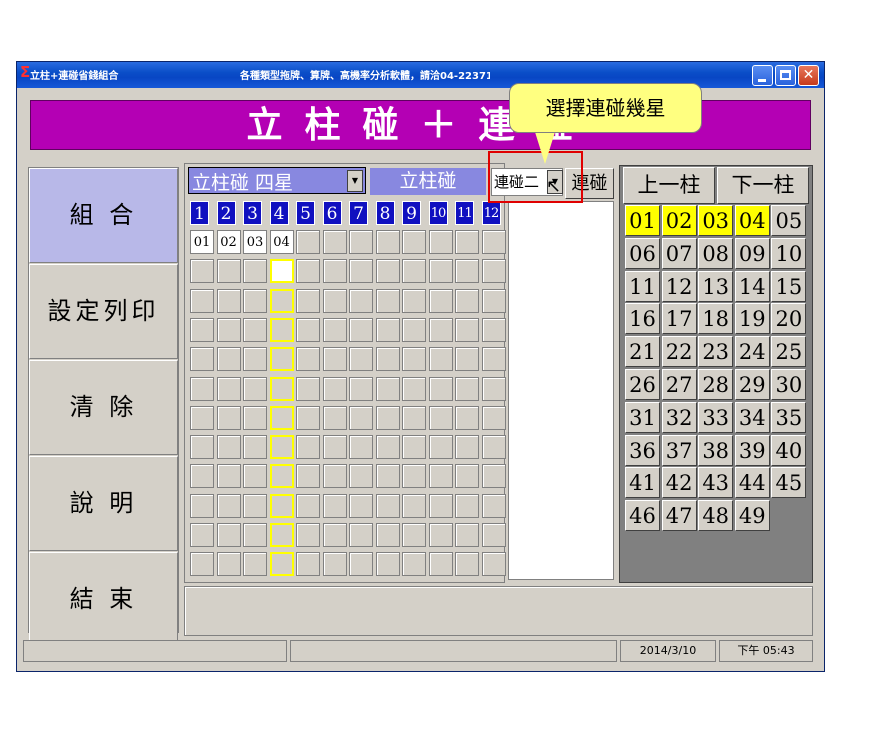 This screenshot has width=883, height=750. What do you see at coordinates (752, 253) in the screenshot?
I see `number-button: 09` at bounding box center [752, 253].